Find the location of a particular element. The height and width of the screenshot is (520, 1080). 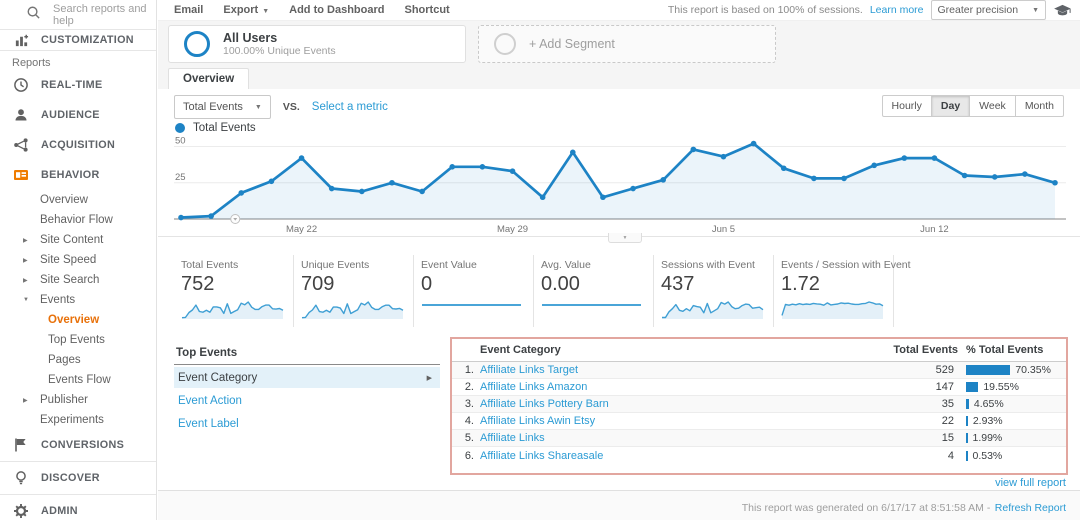

expander-arrow-icon: ▼ is located at coordinates (26, 300).